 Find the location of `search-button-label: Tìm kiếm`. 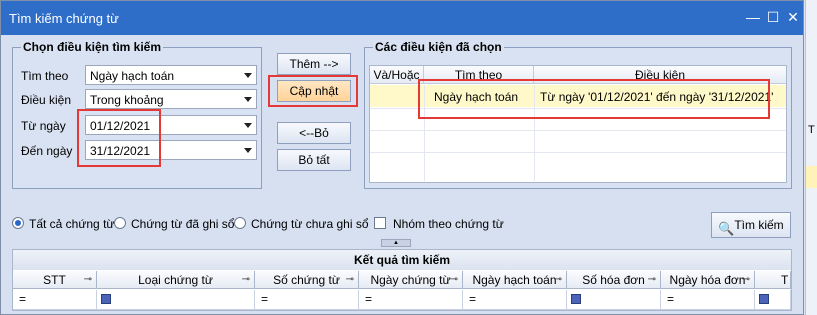

search-button-label: Tìm kiếm is located at coordinates (759, 225).